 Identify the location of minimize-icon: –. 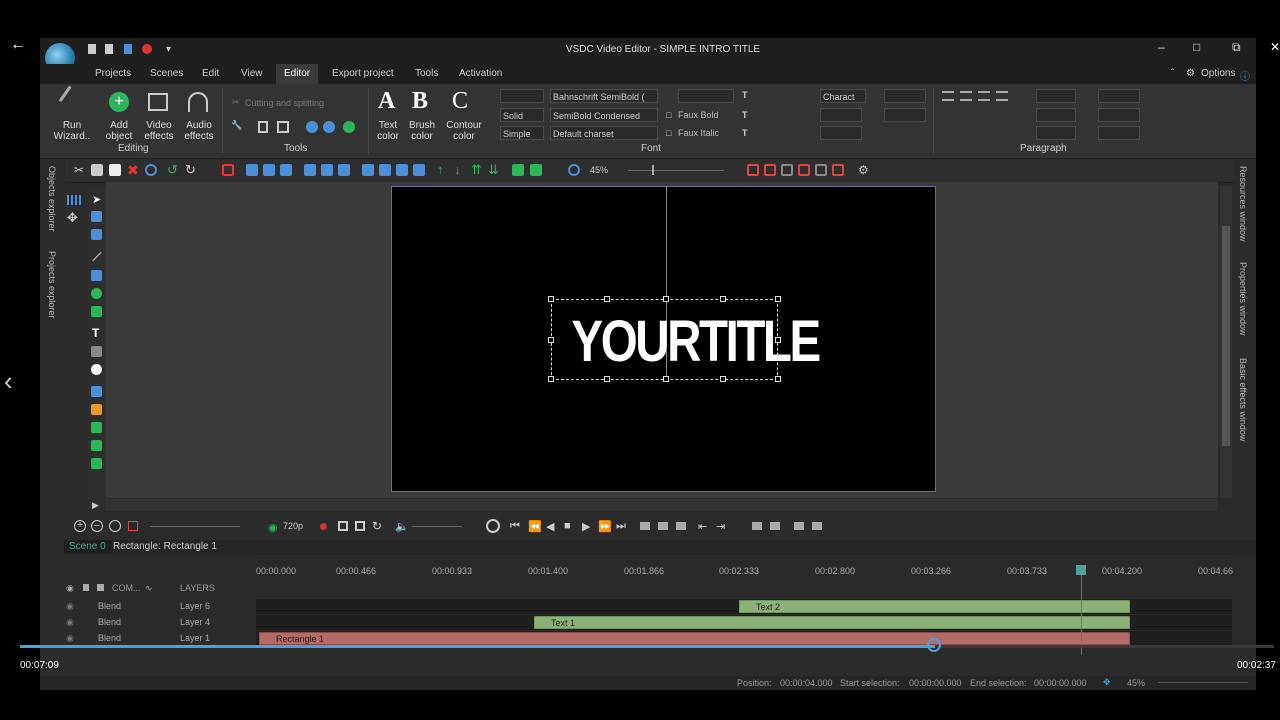
(1161, 47).